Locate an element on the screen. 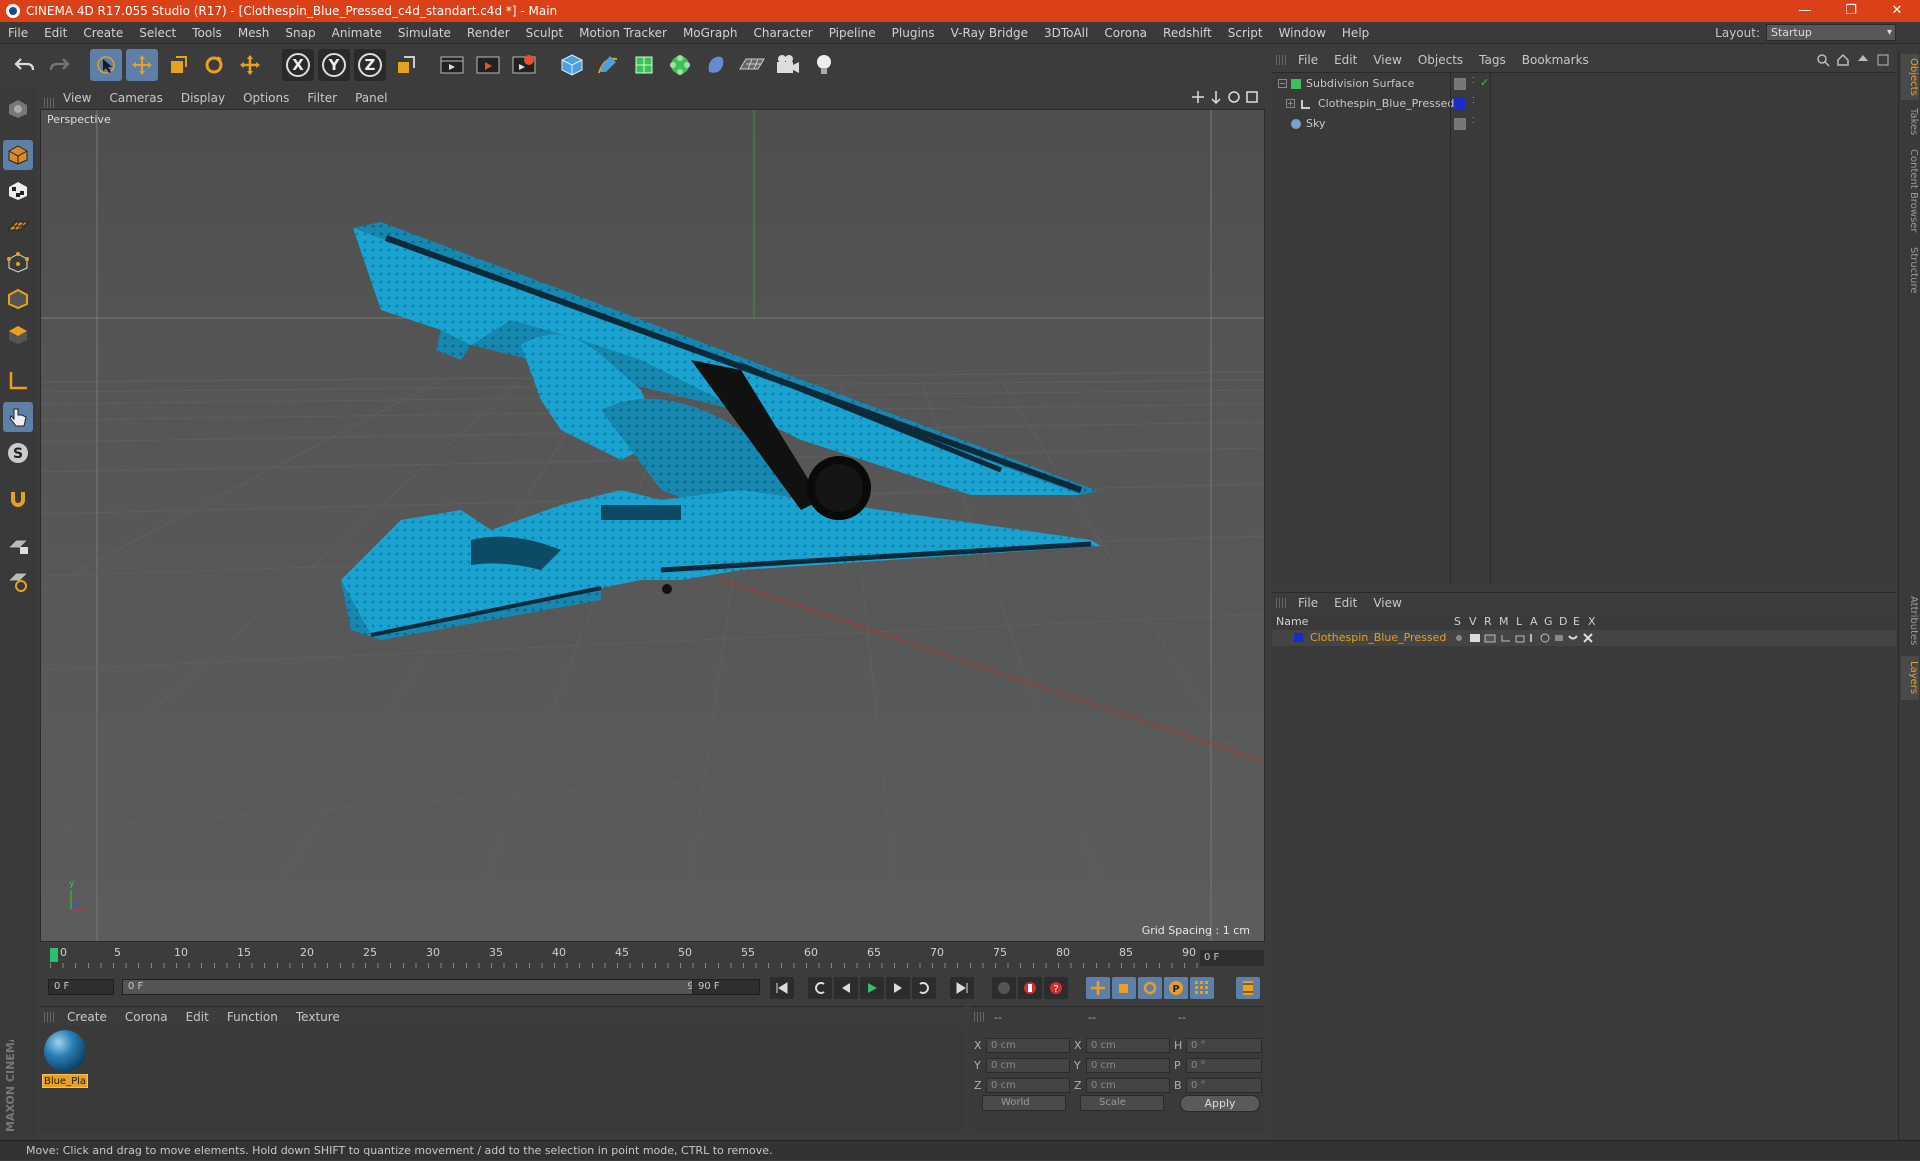  menu-snap: Snap is located at coordinates (300, 33).